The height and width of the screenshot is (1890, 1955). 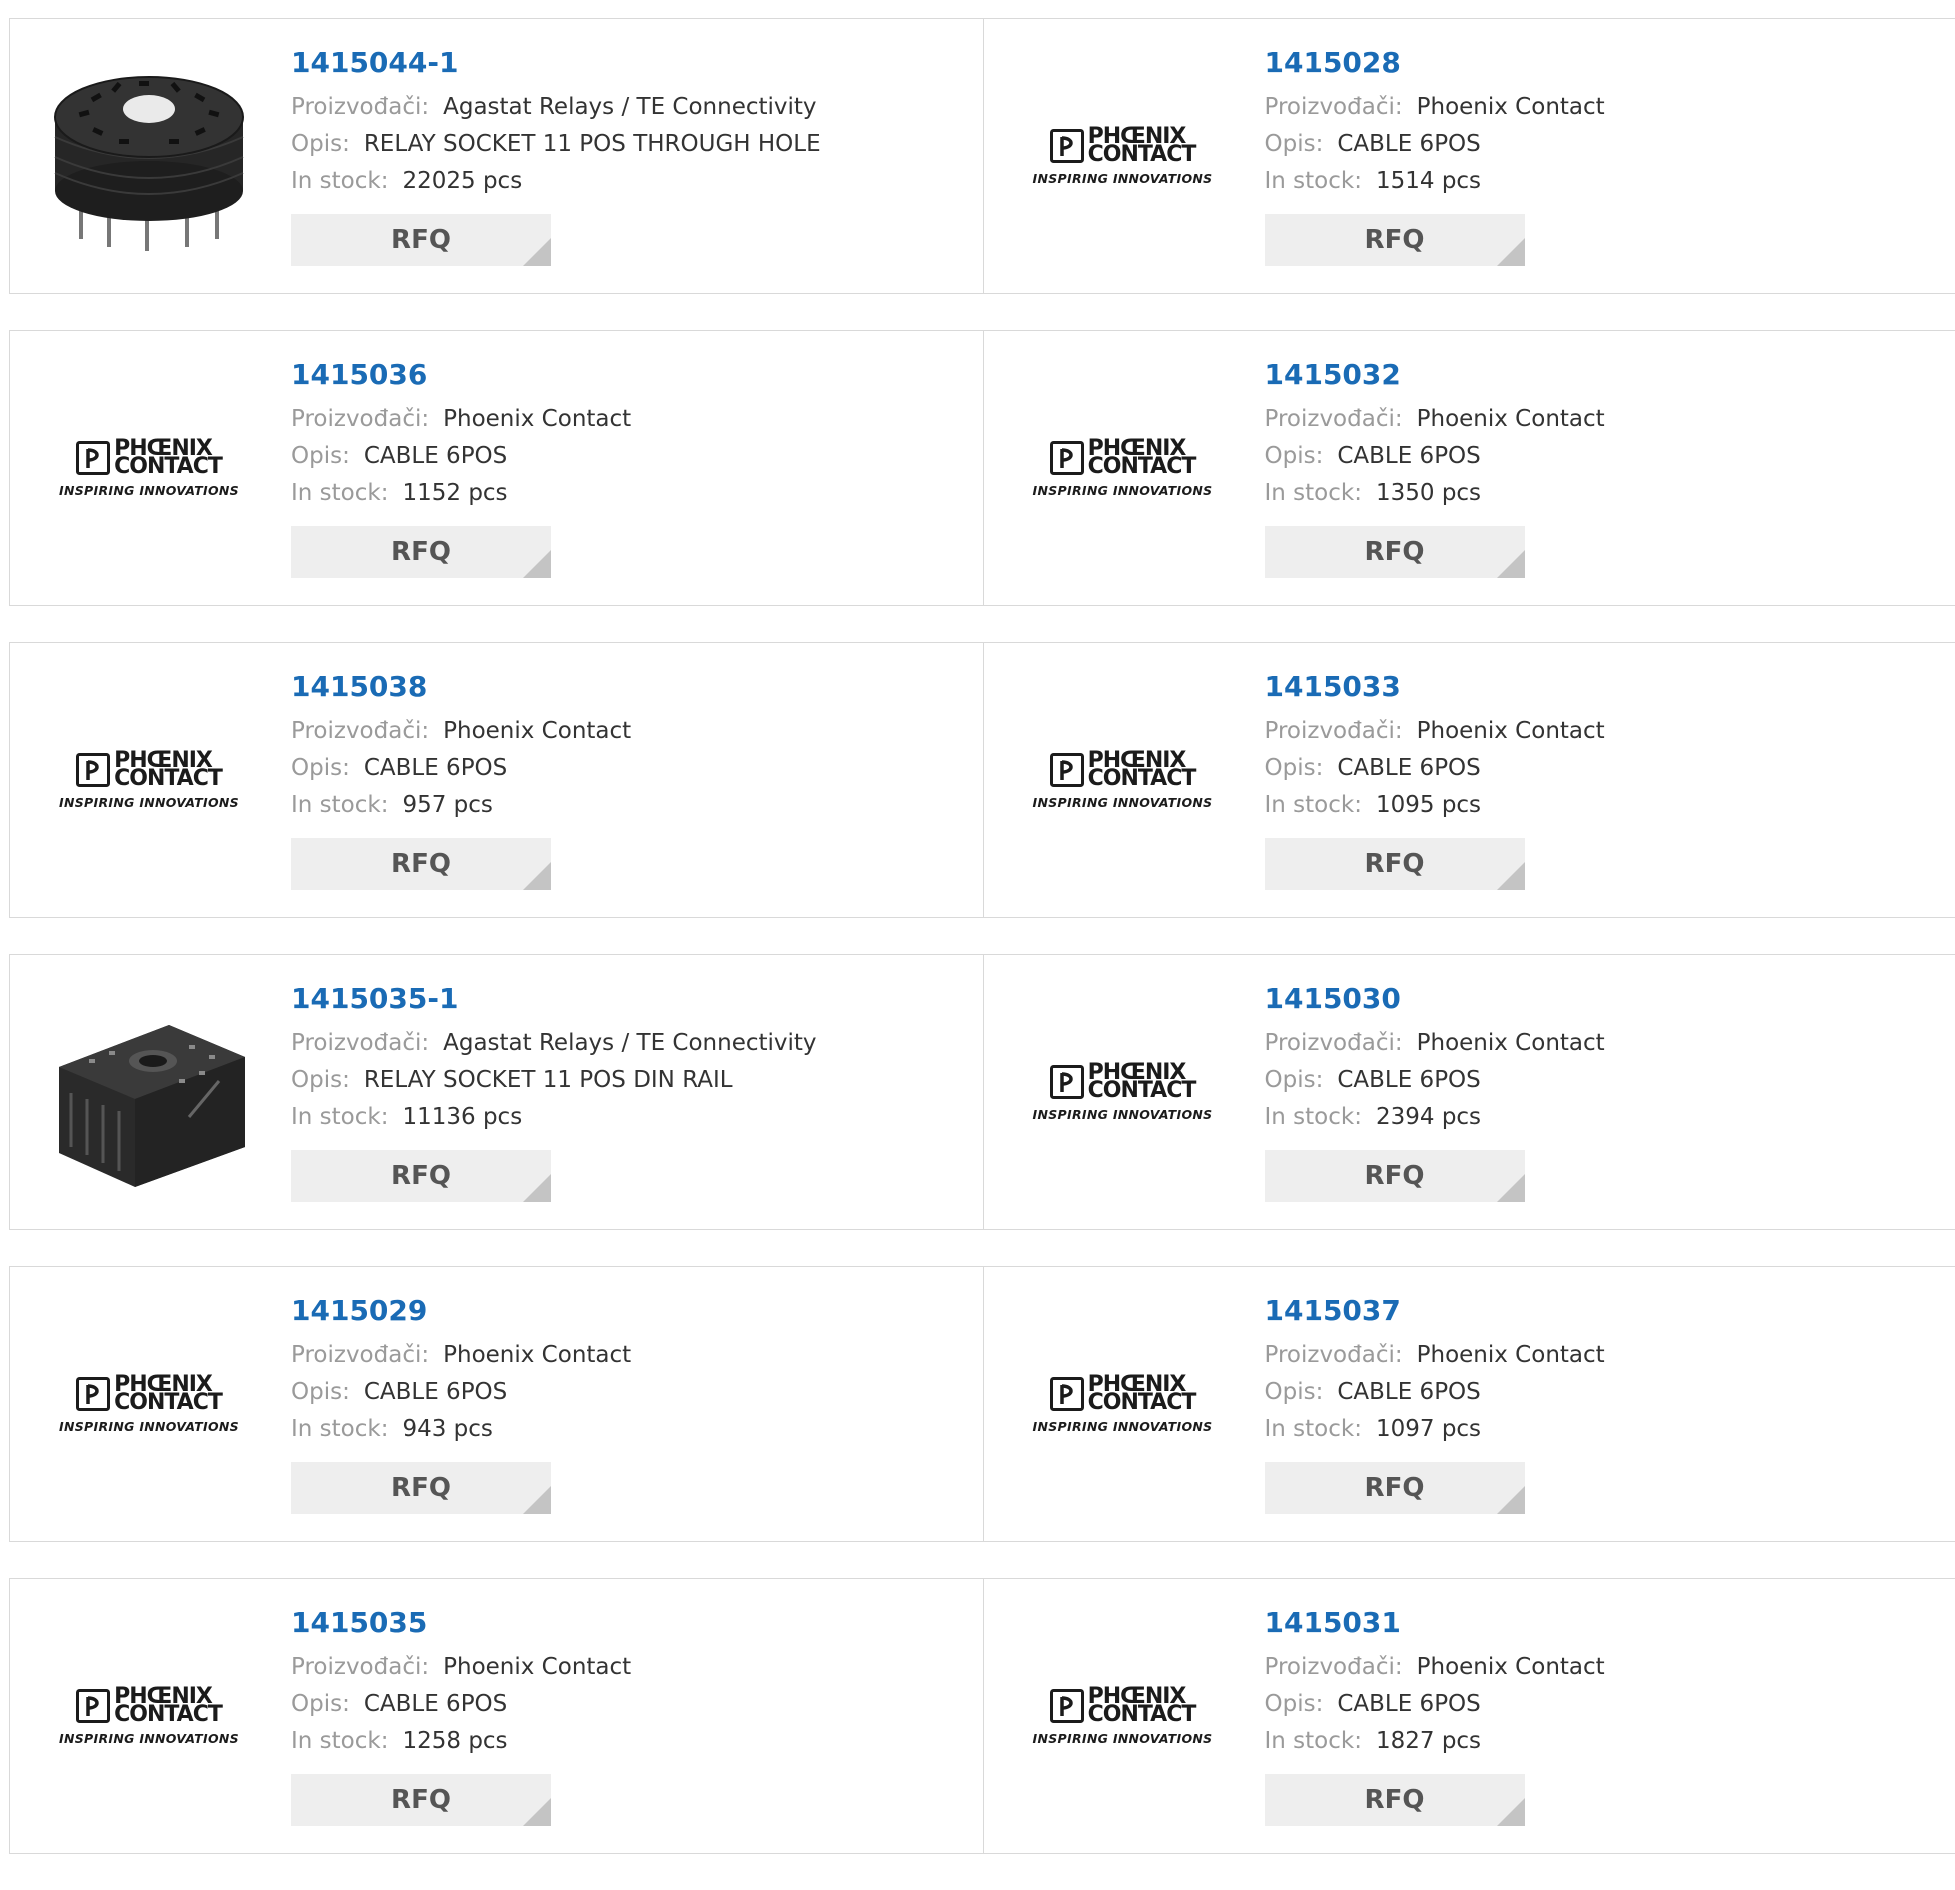 What do you see at coordinates (554, 1080) in the screenshot?
I see `description-row: Opis:RELAY SOCKET 11 POS DIN RAIL` at bounding box center [554, 1080].